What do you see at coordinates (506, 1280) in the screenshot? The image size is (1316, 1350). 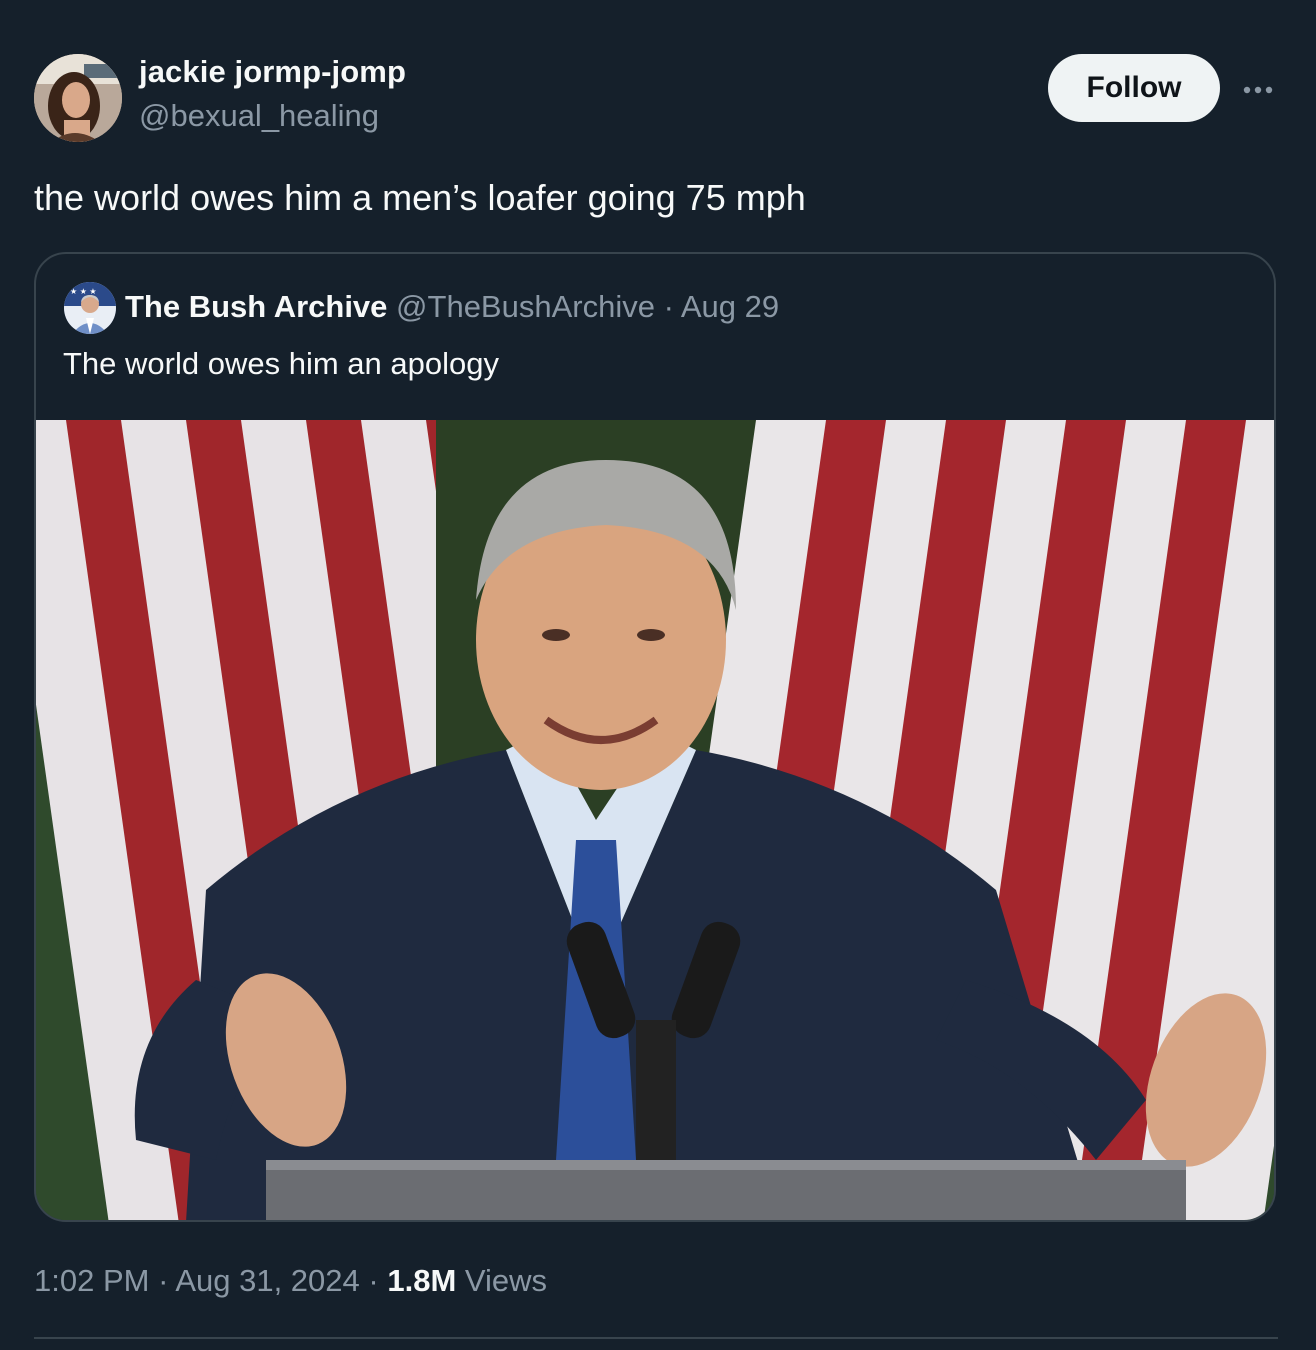 I see `views-label: Views` at bounding box center [506, 1280].